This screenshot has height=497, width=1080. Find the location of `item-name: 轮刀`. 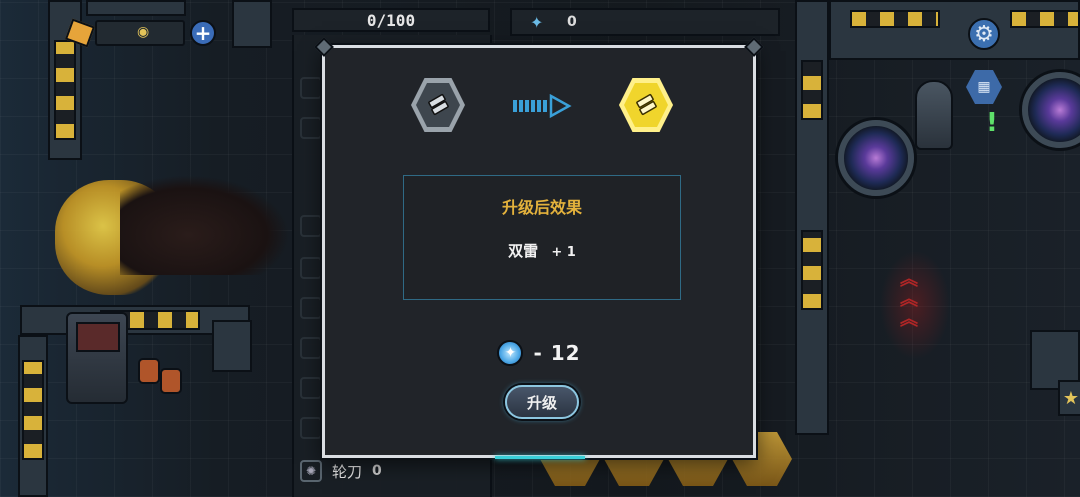

item-name: 轮刀 is located at coordinates (347, 471).